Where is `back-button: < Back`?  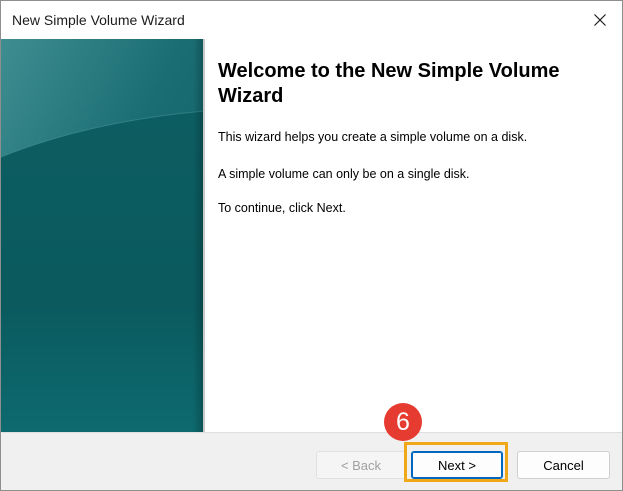
back-button: < Back is located at coordinates (361, 465).